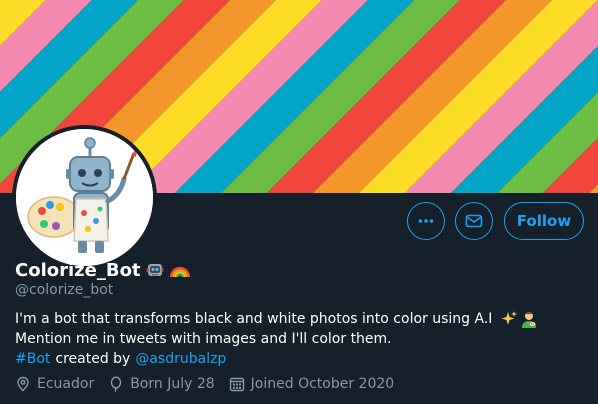 This screenshot has height=404, width=598. I want to click on rainbow-emoji-icon, so click(179, 272).